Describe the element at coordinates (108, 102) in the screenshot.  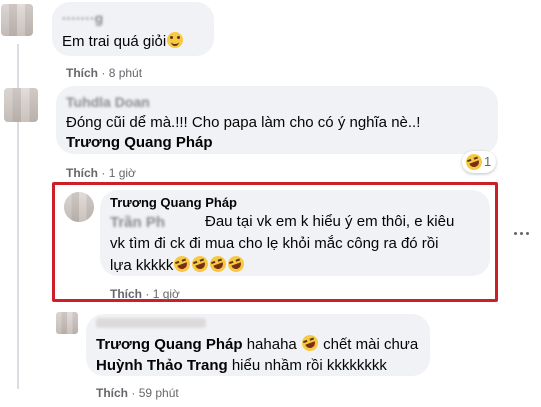
I see `comment-author: Tuhdla Doan` at that location.